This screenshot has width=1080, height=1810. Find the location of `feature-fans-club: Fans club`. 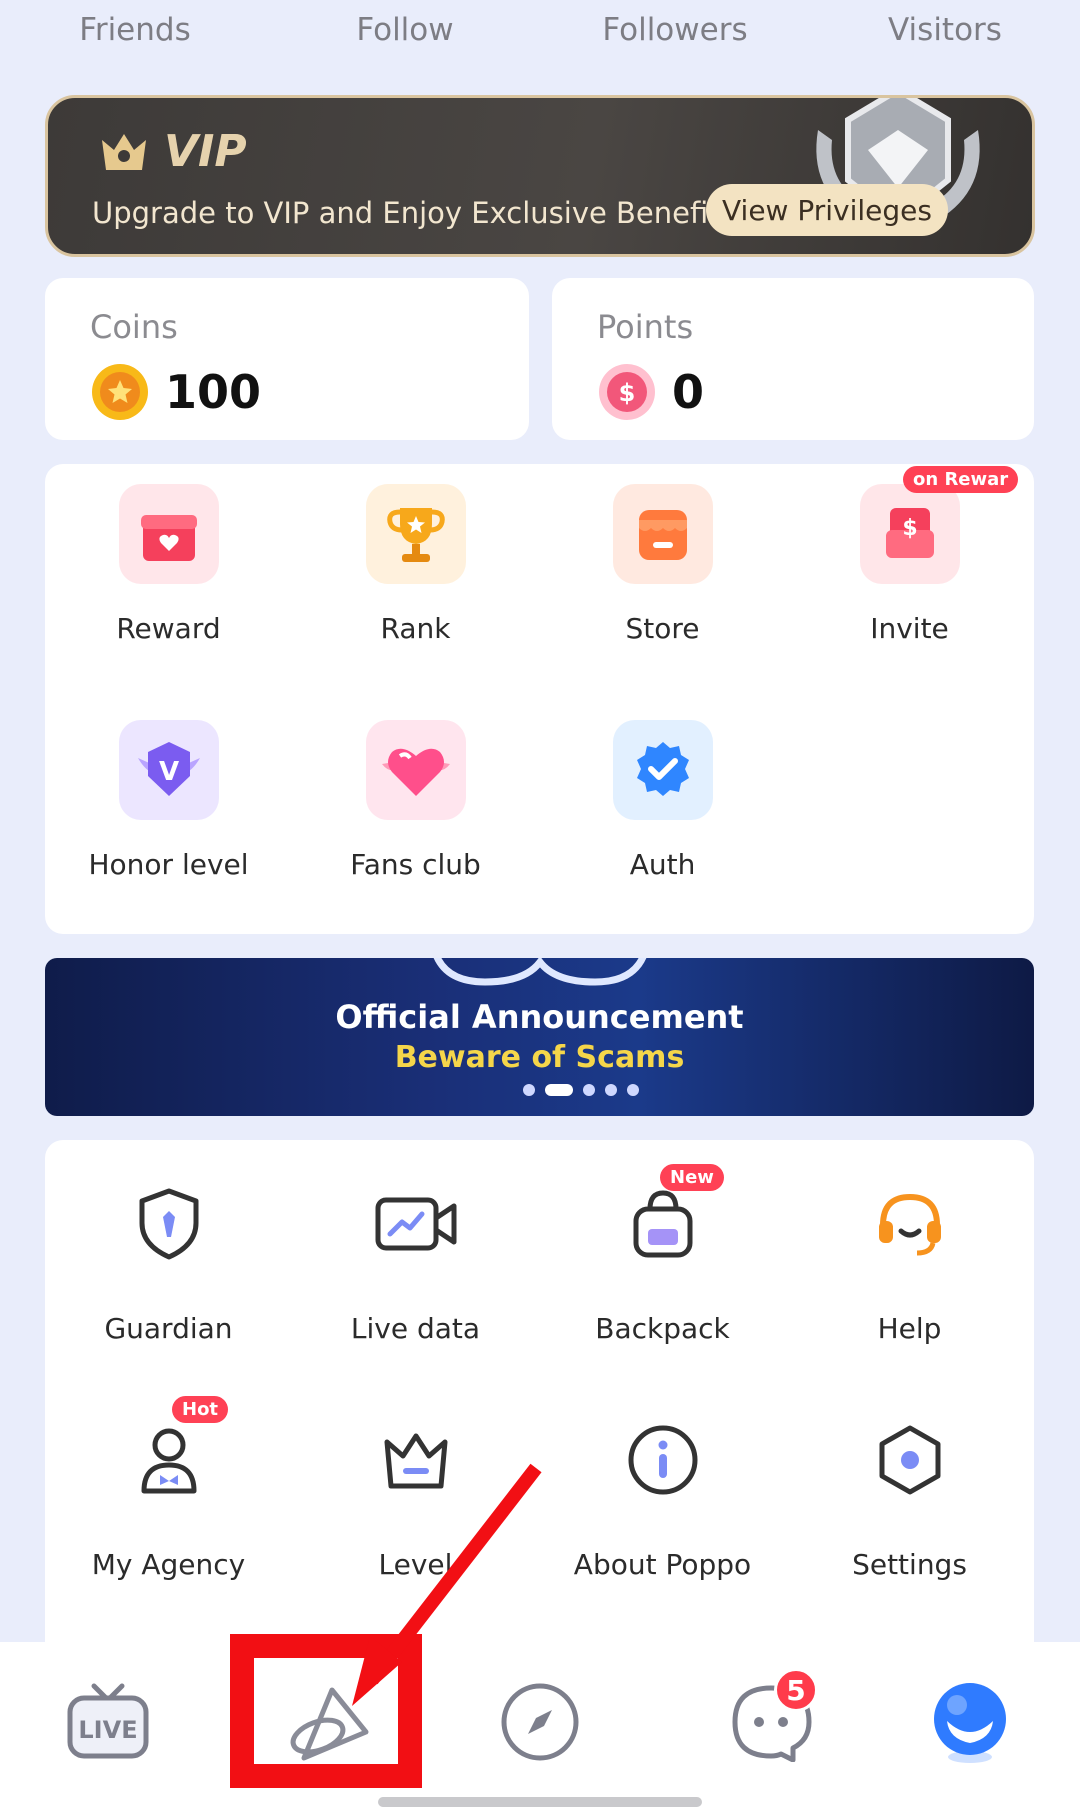

feature-fans-club: Fans club is located at coordinates (415, 800).